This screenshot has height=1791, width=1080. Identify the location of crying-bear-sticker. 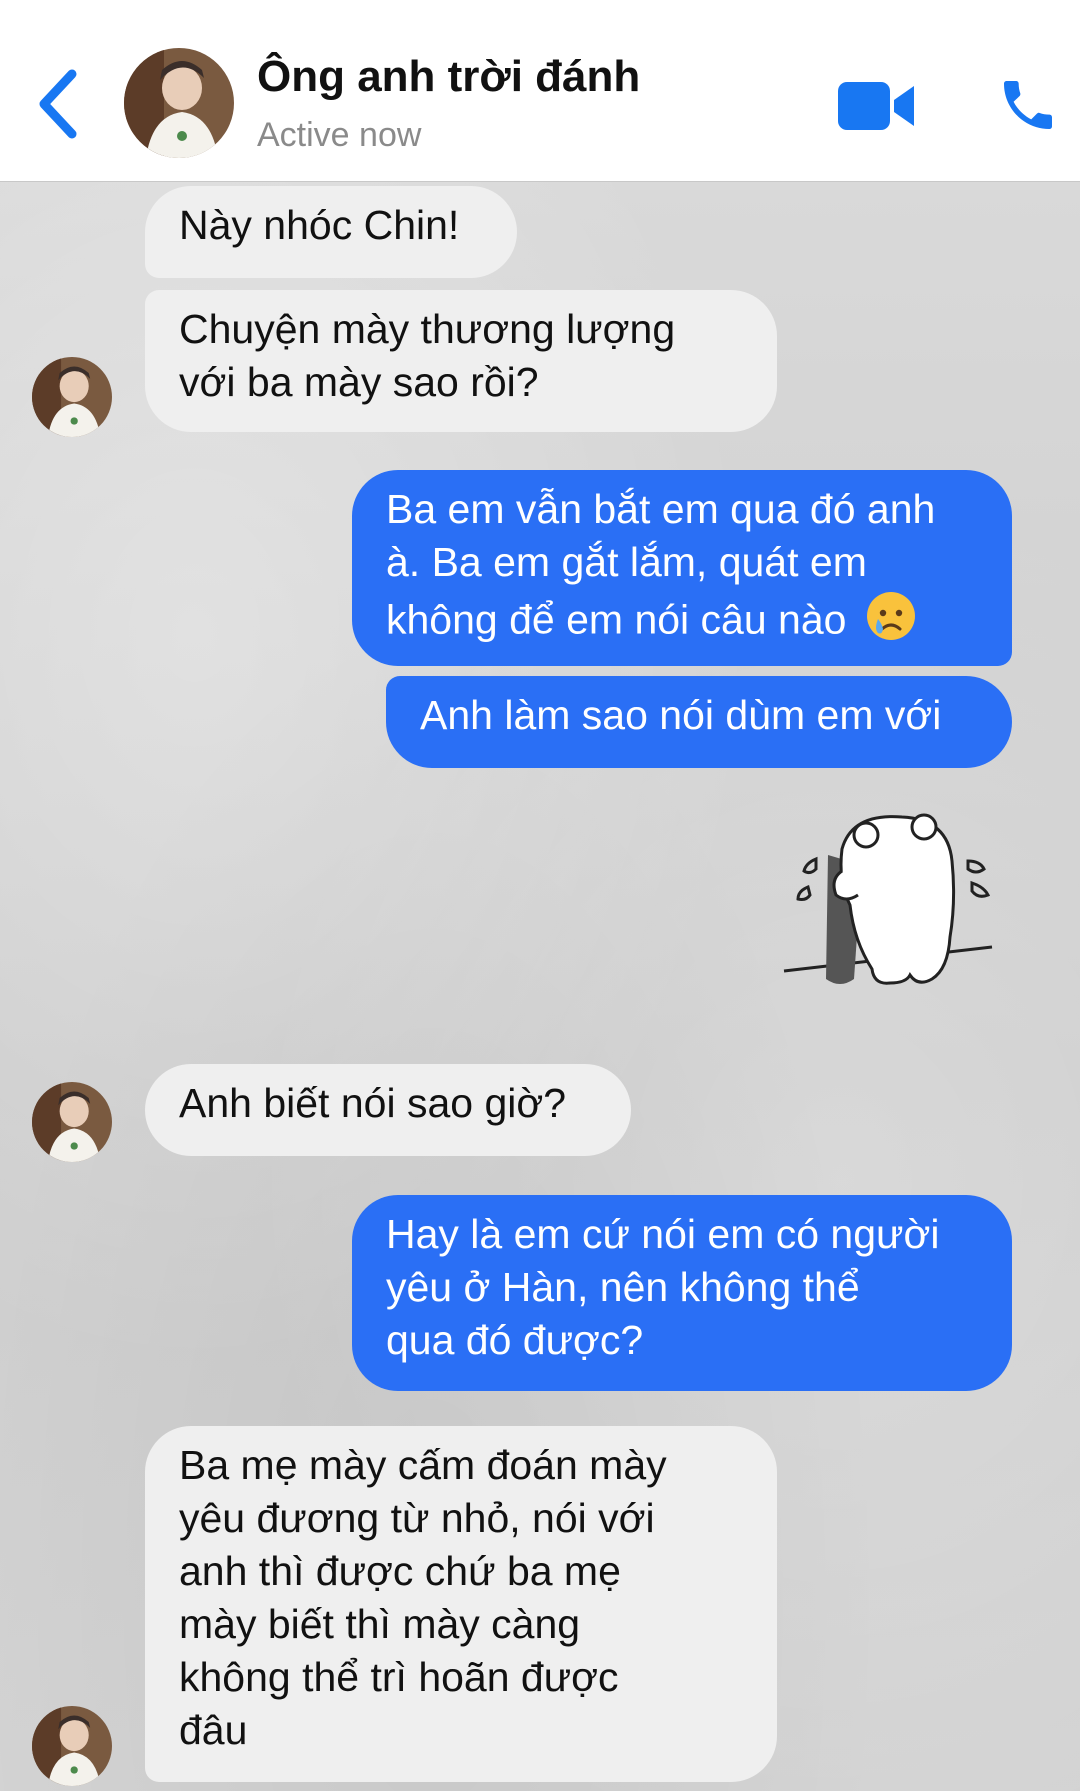
(898, 905).